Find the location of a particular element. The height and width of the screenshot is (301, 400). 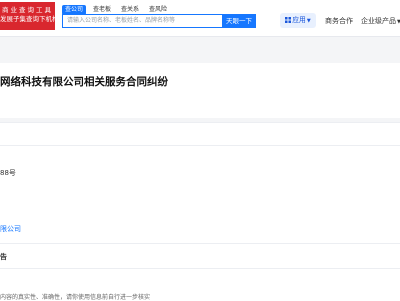

site-logo: 商业查询工具 发展子集查询下机构 is located at coordinates (29, 16).